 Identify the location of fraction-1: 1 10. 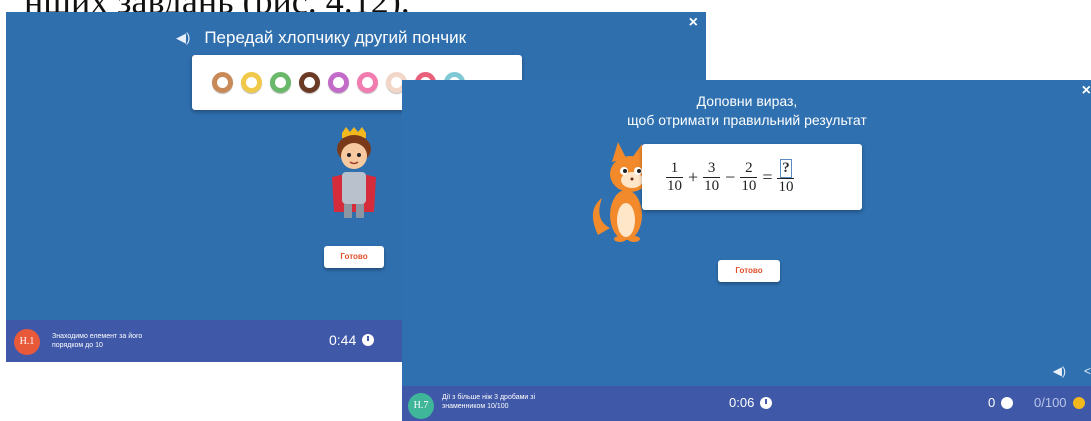
(674, 176).